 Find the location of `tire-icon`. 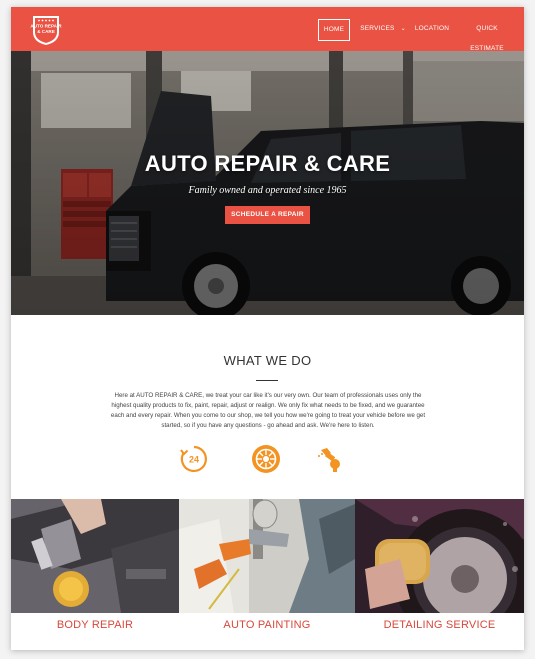

tire-icon is located at coordinates (266, 459).